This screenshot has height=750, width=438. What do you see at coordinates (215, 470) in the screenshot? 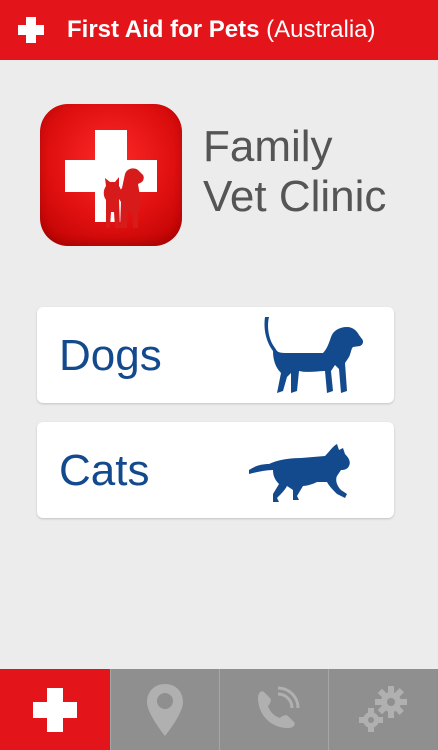
I see `cats-button: Cats` at bounding box center [215, 470].